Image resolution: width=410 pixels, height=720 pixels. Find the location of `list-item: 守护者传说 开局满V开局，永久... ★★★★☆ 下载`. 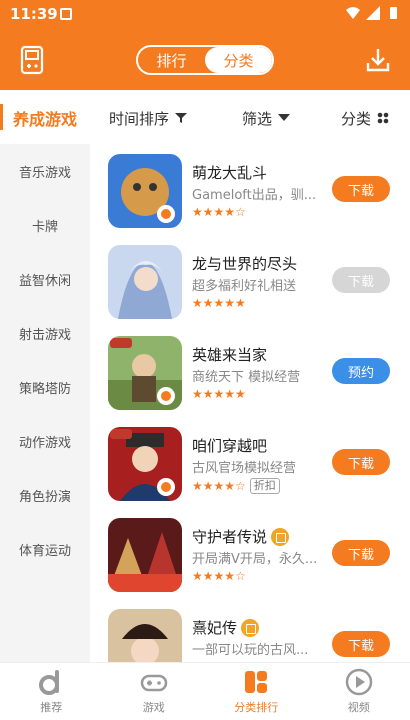

list-item: 守护者传说 开局满V开局，永久... ★★★★☆ 下载 is located at coordinates (250, 553).